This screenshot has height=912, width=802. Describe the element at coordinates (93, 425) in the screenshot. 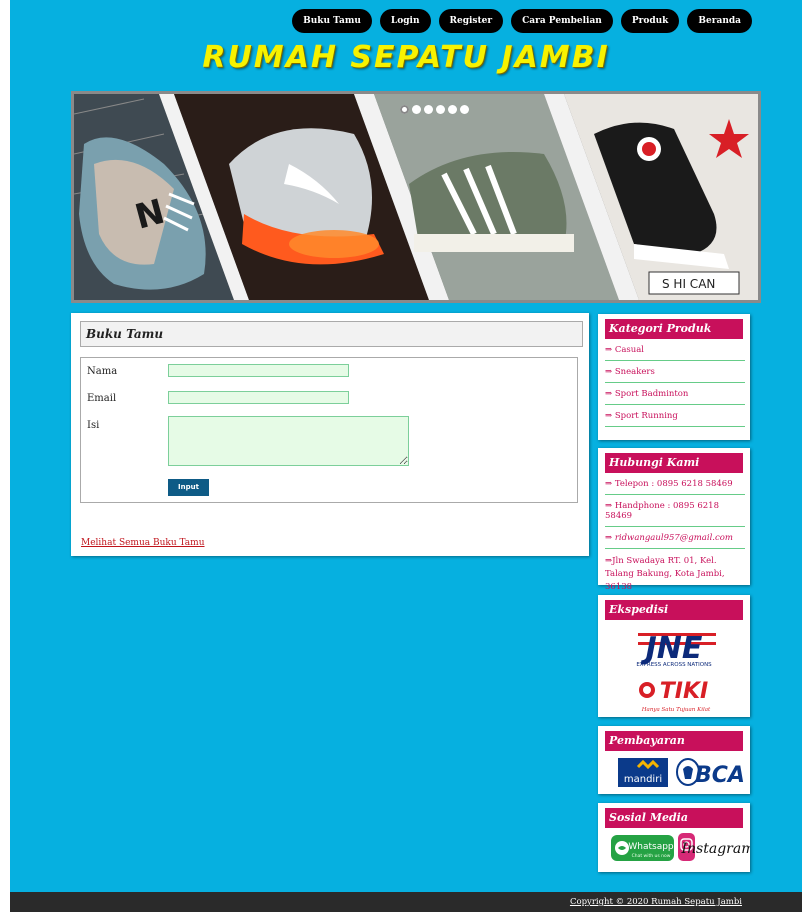

I see `isi-label: Isi` at that location.